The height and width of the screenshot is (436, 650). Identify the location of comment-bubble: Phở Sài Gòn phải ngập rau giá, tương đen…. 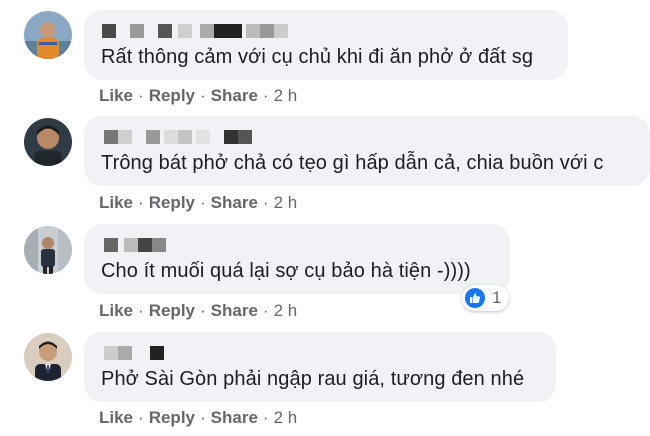
(320, 367).